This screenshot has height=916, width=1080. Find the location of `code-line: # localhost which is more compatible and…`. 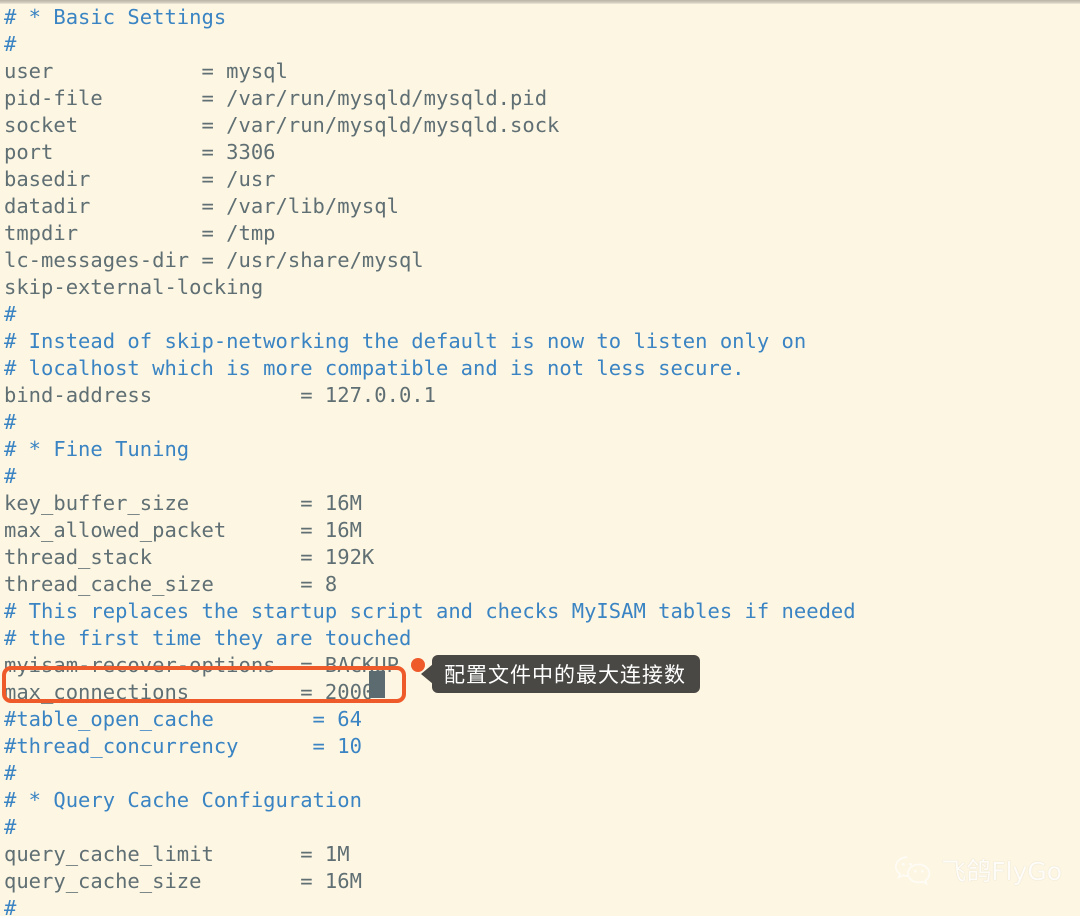

code-line: # localhost which is more compatible and… is located at coordinates (540, 368).